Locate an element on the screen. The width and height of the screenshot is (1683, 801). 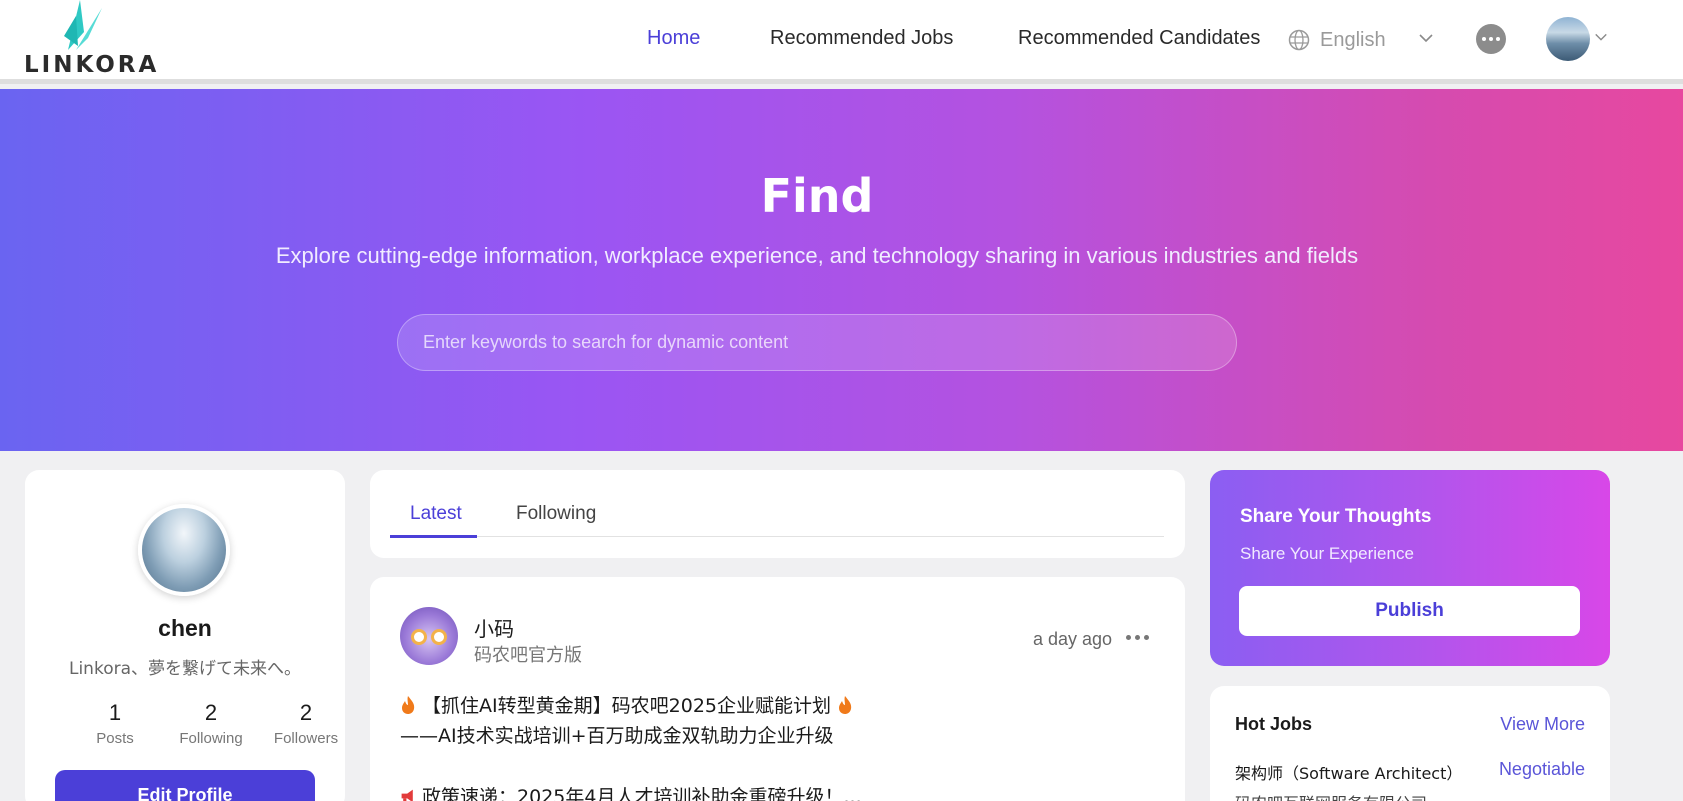
feed-tabs-card: Latest Following is located at coordinates (777, 514).